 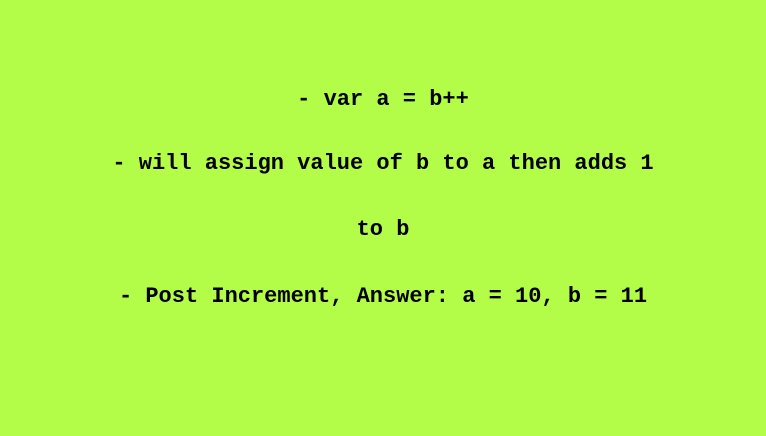 I want to click on code-line-var-a-equals-b-increment: - var a = b++, so click(x=383, y=99).